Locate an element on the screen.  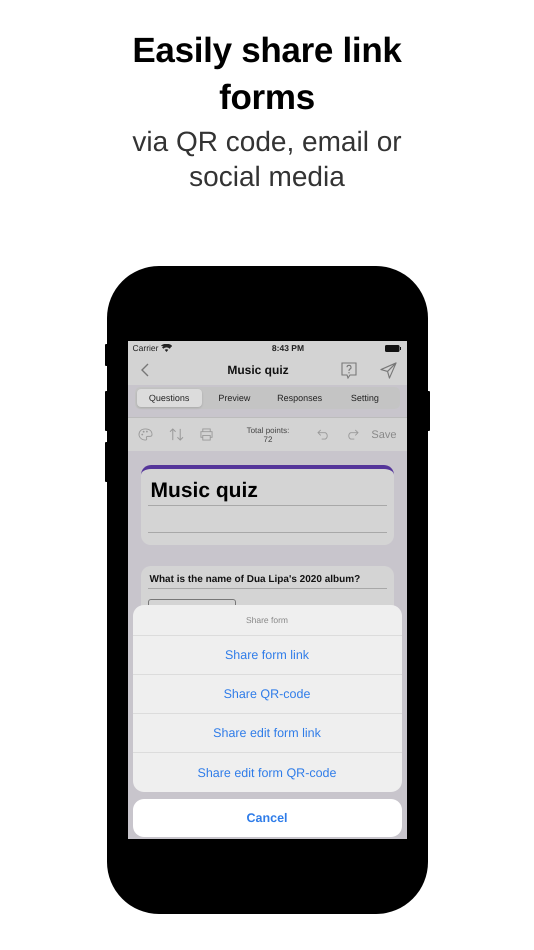
help-icon is located at coordinates (349, 370).